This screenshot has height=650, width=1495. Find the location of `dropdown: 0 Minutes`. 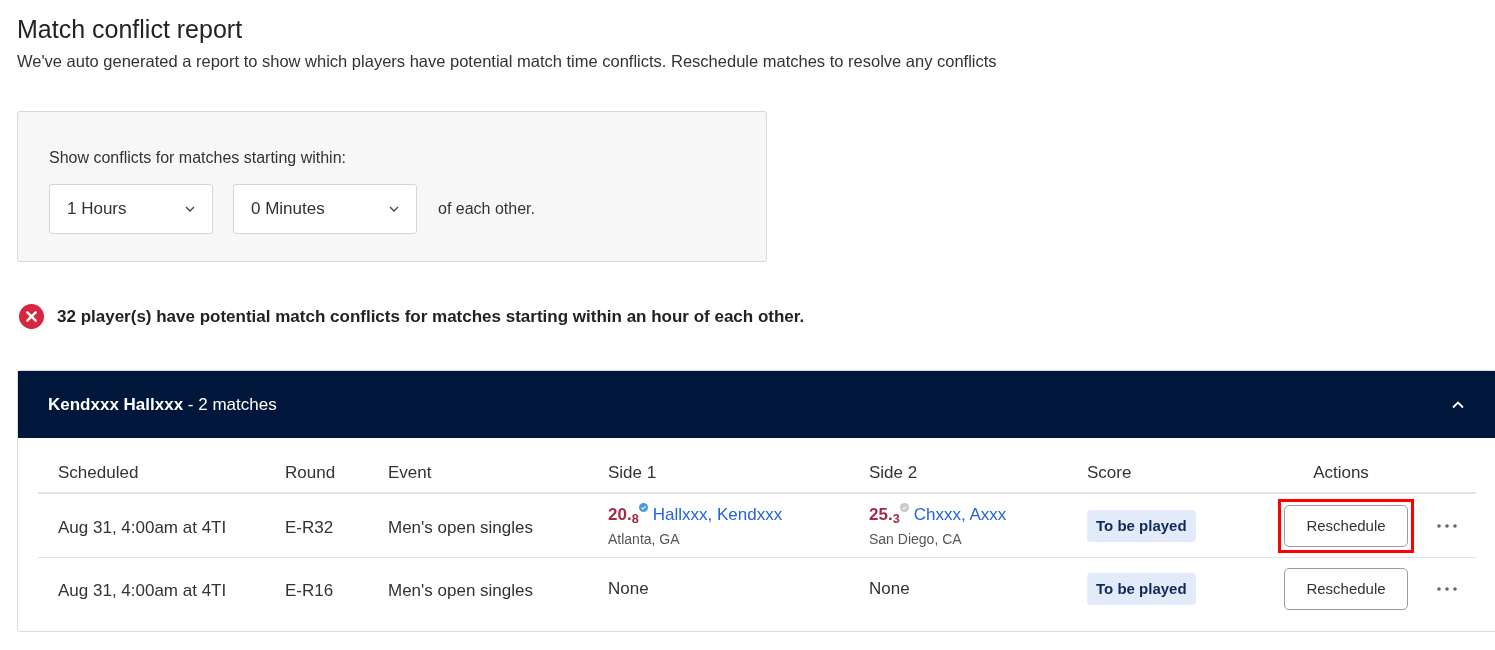

dropdown: 0 Minutes is located at coordinates (325, 208).